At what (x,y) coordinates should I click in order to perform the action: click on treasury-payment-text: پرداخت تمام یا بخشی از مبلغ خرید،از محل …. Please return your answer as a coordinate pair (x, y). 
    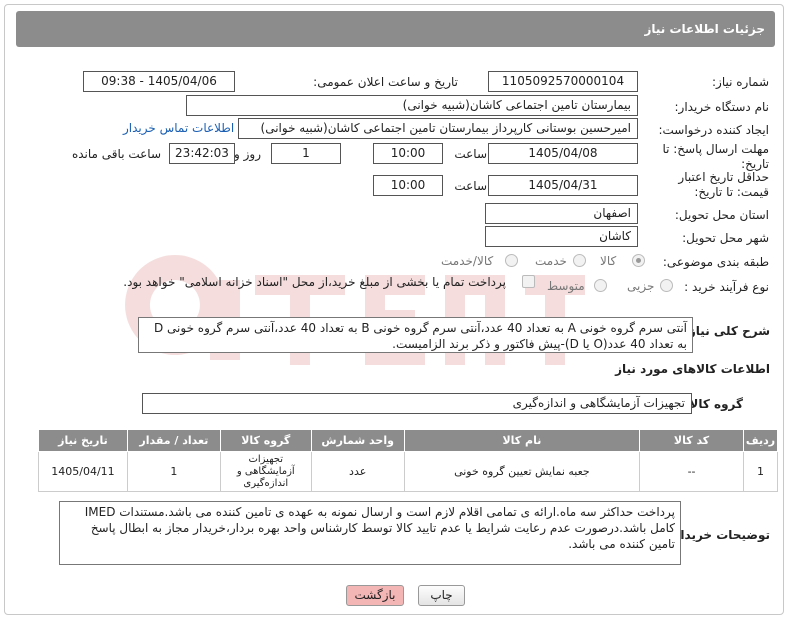
    Looking at the image, I should click on (314, 282).